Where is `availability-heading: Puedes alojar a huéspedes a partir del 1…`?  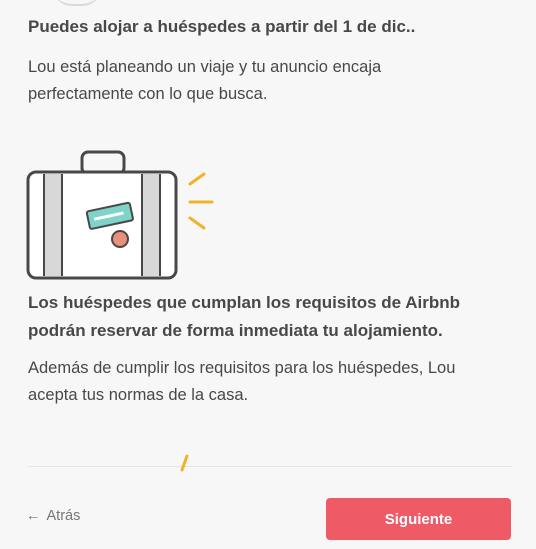
availability-heading: Puedes alojar a huéspedes a partir del 1… is located at coordinates (222, 26).